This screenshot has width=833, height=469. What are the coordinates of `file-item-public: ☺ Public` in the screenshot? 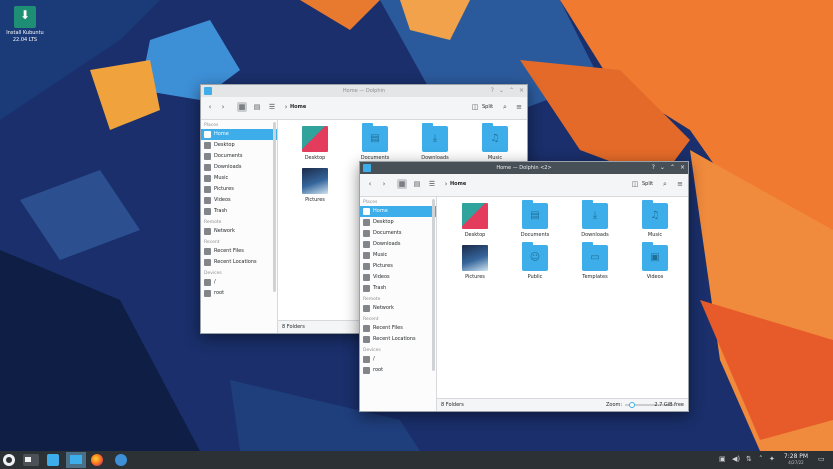 It's located at (535, 261).